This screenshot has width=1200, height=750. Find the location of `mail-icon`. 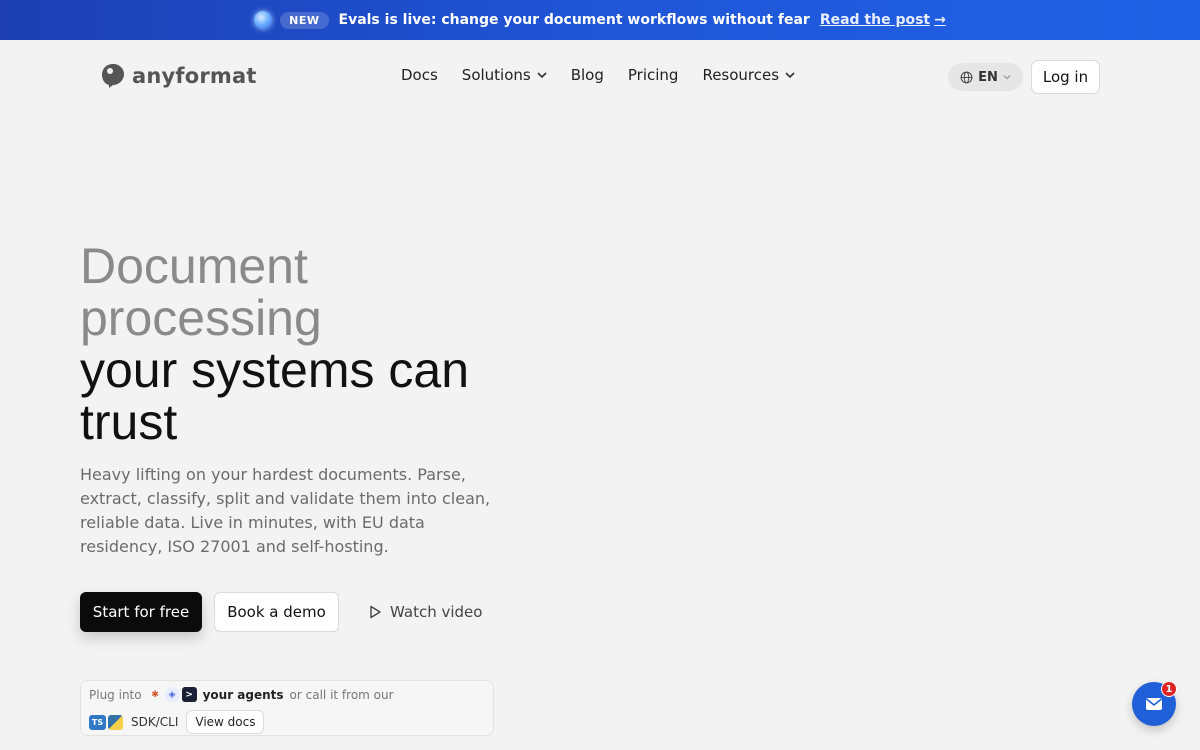

mail-icon is located at coordinates (1154, 704).